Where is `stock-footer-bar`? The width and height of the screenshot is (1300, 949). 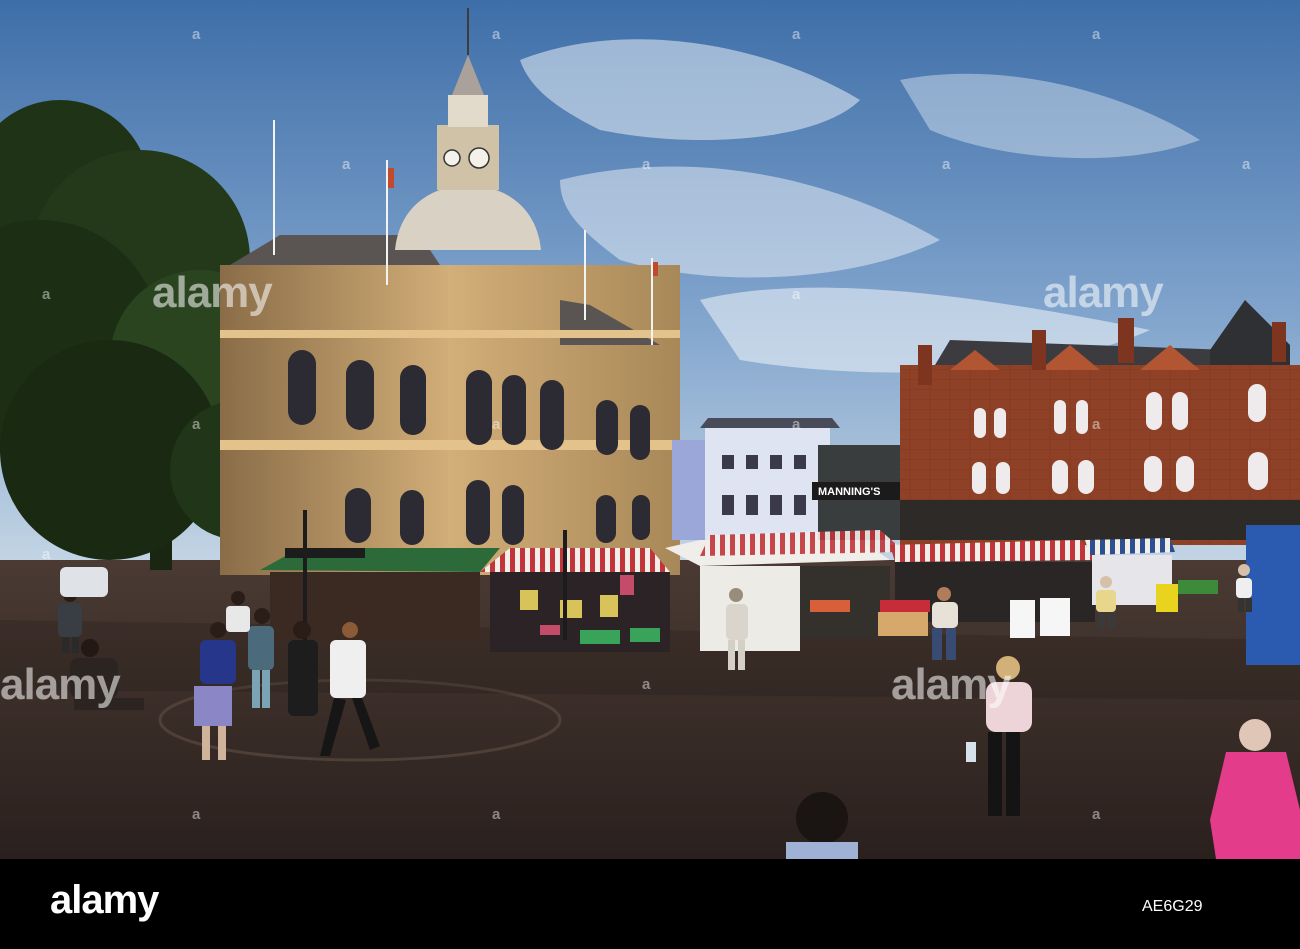 stock-footer-bar is located at coordinates (650, 904).